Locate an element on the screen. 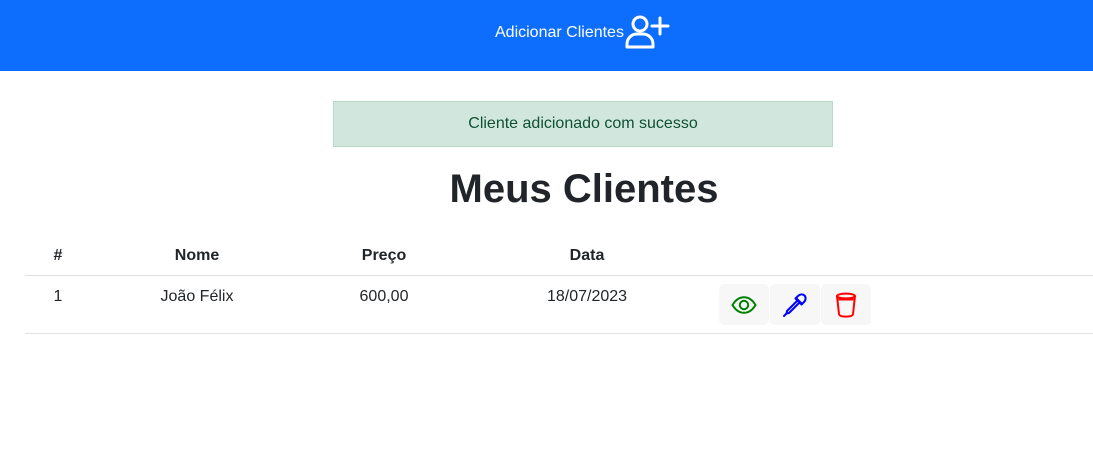 The image size is (1093, 467). table-row: 1 João Félix 600,00 18/07/2023 is located at coordinates (559, 305).